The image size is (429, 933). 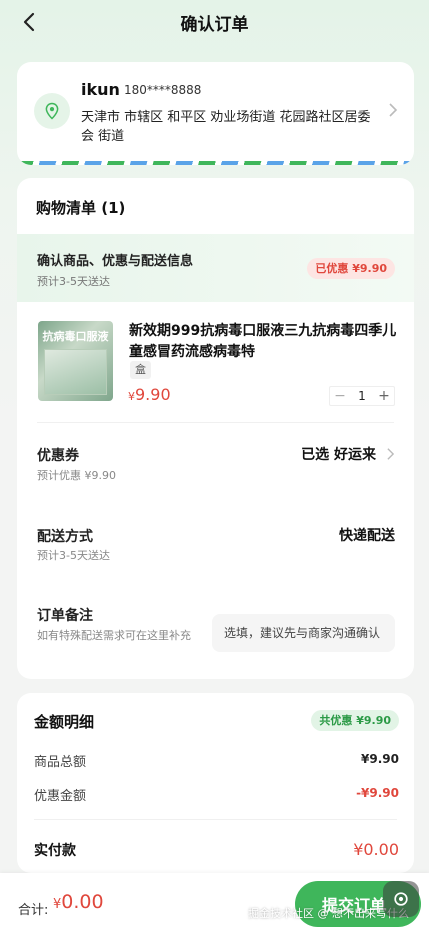 What do you see at coordinates (351, 268) in the screenshot?
I see `discount-badge: 已优惠 ¥9.90` at bounding box center [351, 268].